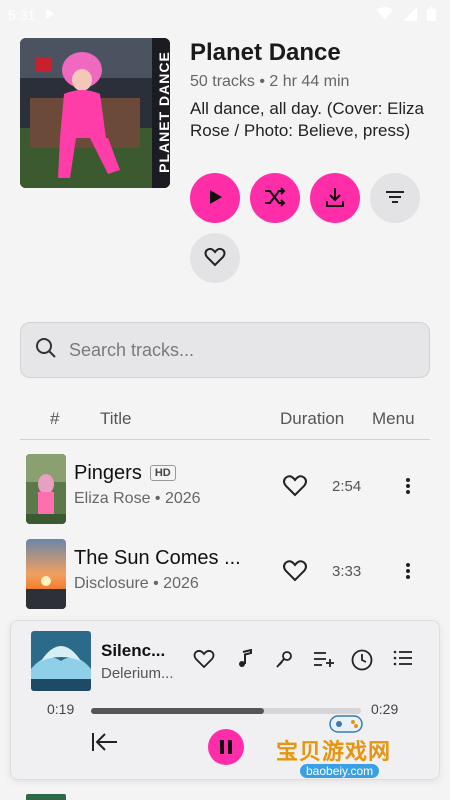 The height and width of the screenshot is (800, 450). What do you see at coordinates (270, 81) in the screenshot?
I see `playlist-meta: 50 tracks • 2 hr 44 min` at bounding box center [270, 81].